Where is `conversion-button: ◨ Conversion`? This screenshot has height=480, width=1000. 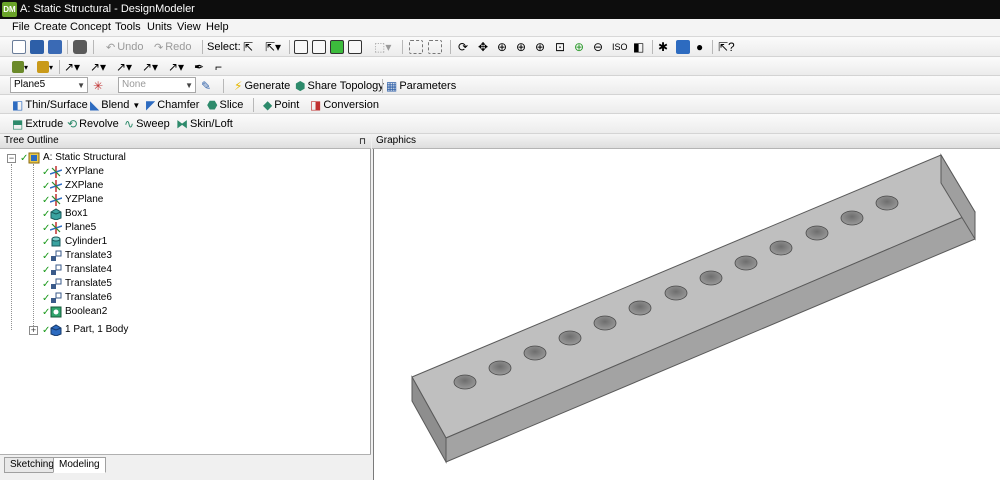
conversion-button: ◨ Conversion is located at coordinates (344, 105).